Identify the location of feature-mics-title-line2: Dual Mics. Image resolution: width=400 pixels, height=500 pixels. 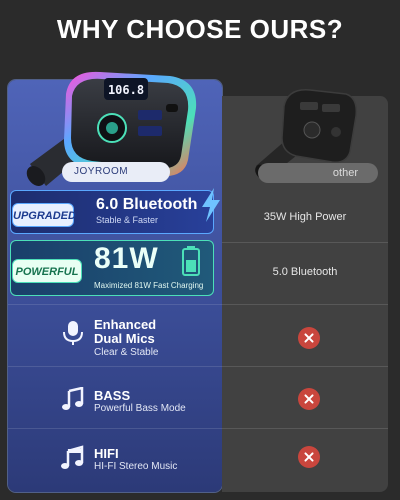
(124, 338).